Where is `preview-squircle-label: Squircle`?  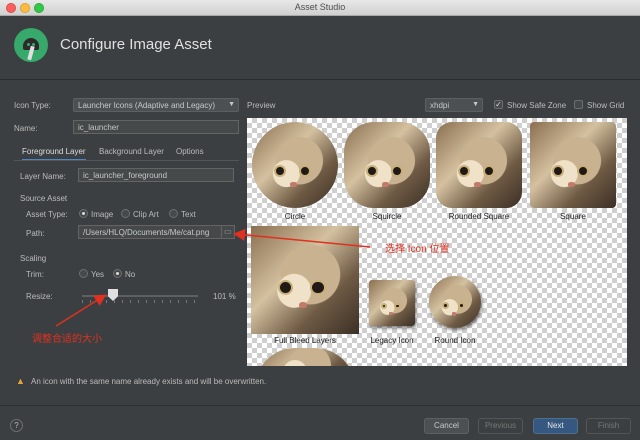 preview-squircle-label: Squircle is located at coordinates (387, 216).